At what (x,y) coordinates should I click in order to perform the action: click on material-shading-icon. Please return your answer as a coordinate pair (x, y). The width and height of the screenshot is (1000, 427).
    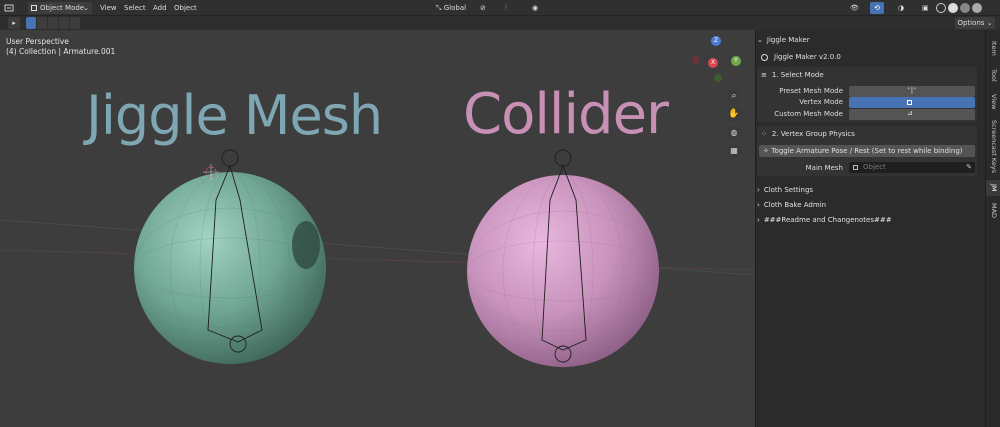
    Looking at the image, I should click on (965, 8).